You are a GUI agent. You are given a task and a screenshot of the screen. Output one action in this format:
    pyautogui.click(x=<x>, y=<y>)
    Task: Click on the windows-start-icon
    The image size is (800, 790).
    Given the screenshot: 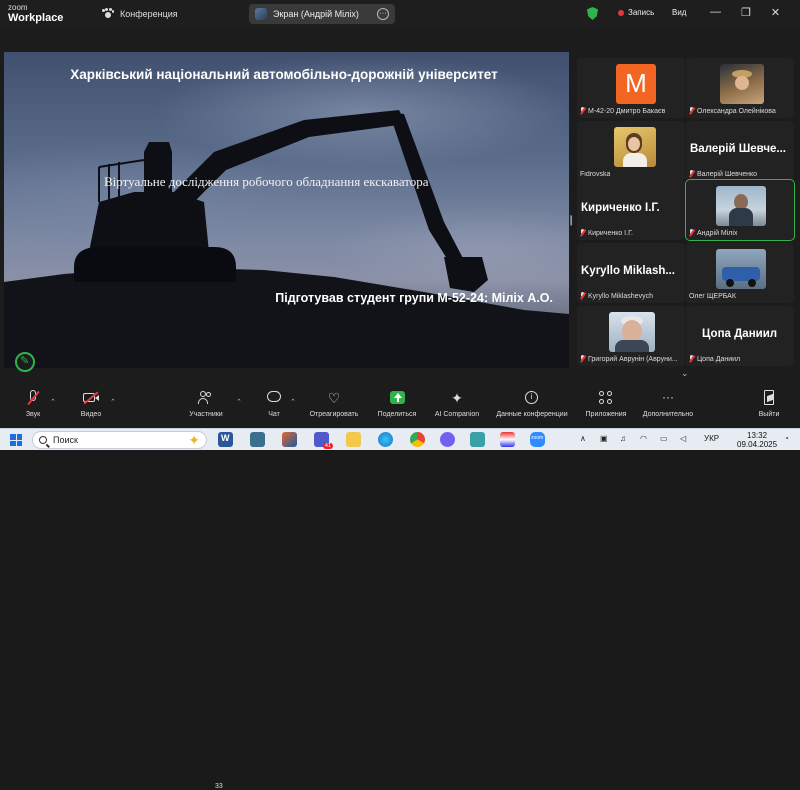 What is the action you would take?
    pyautogui.click(x=16, y=440)
    